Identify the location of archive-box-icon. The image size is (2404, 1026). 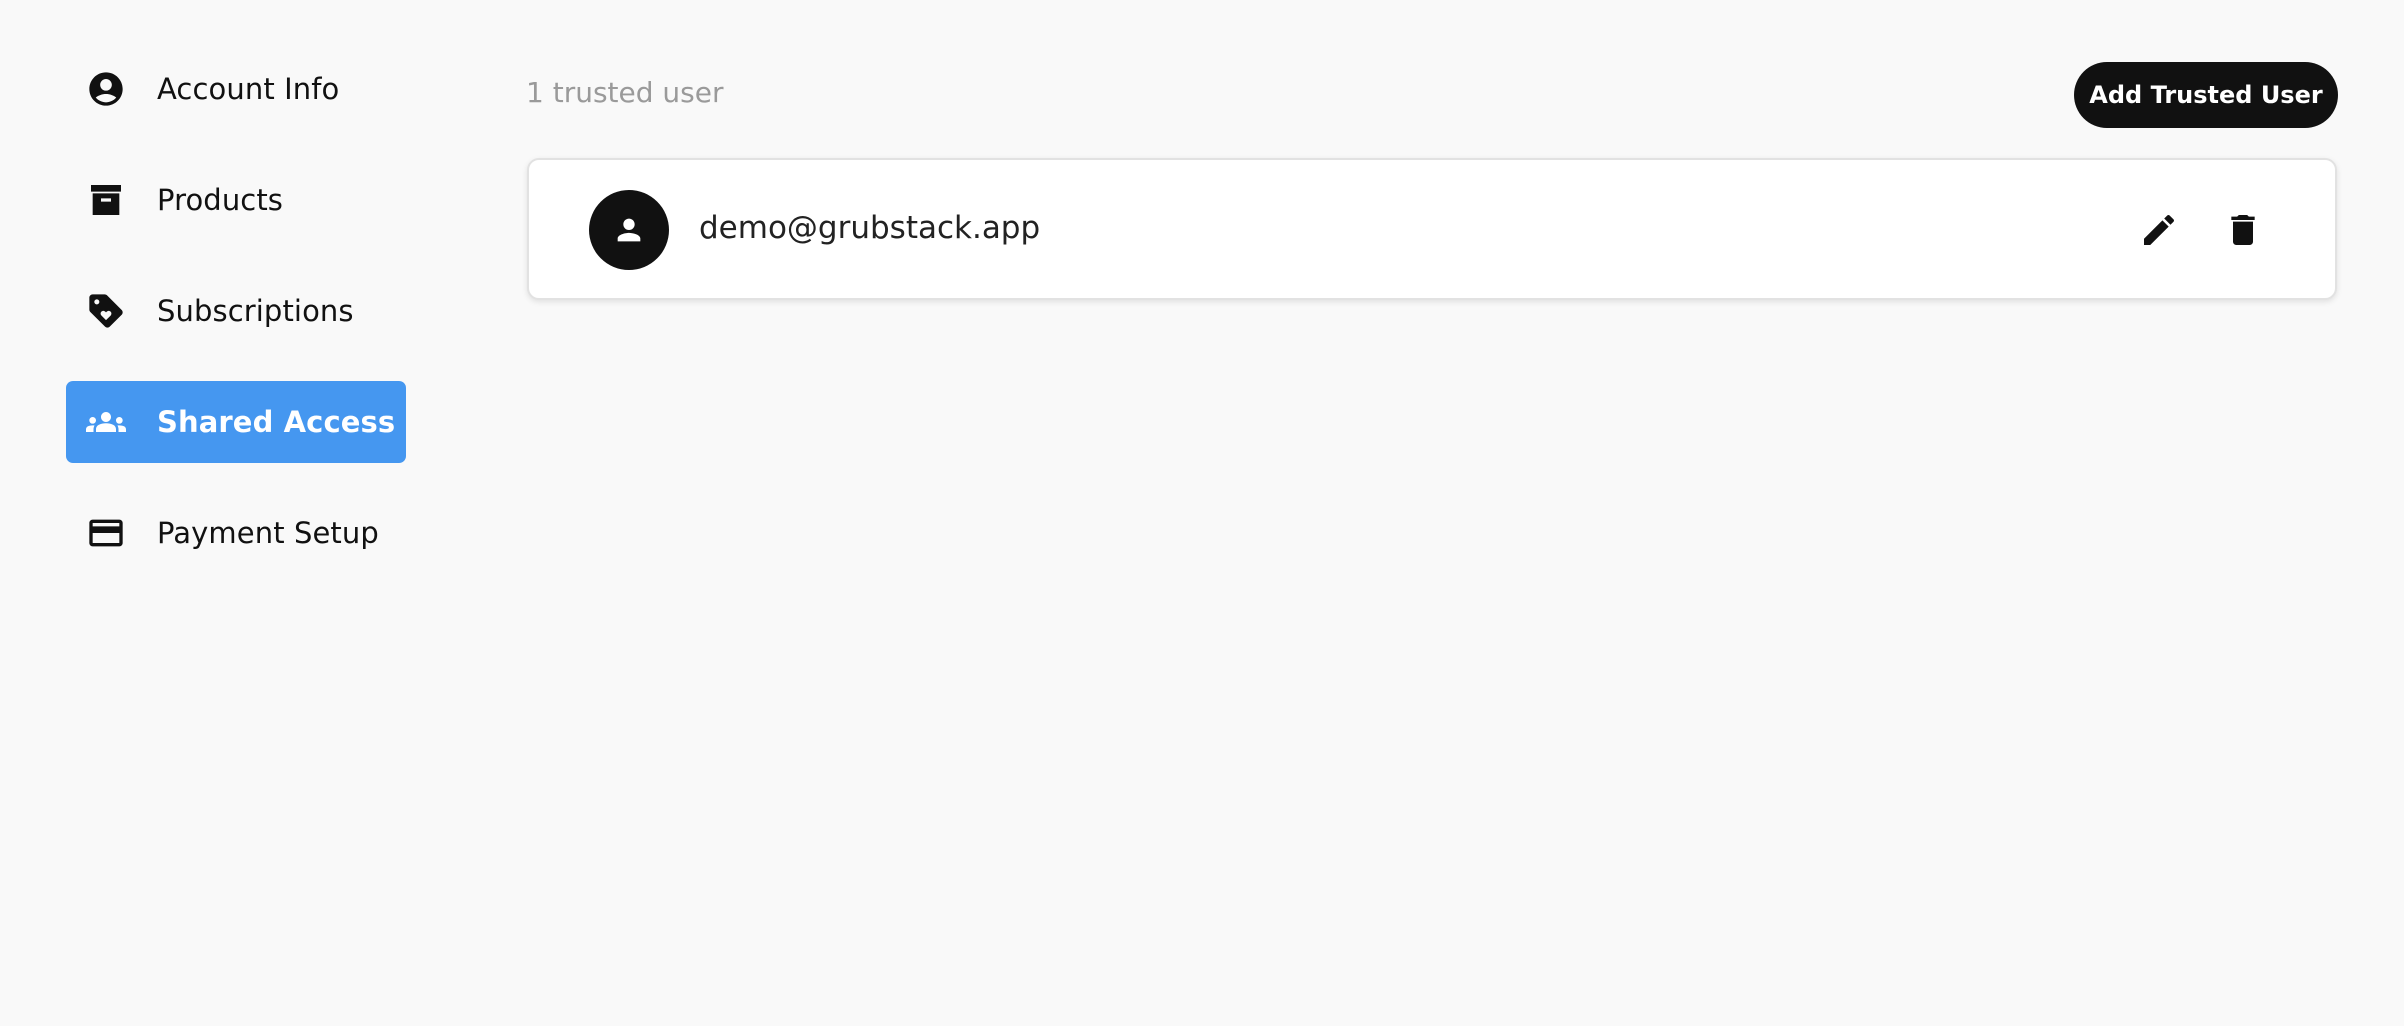
(106, 200).